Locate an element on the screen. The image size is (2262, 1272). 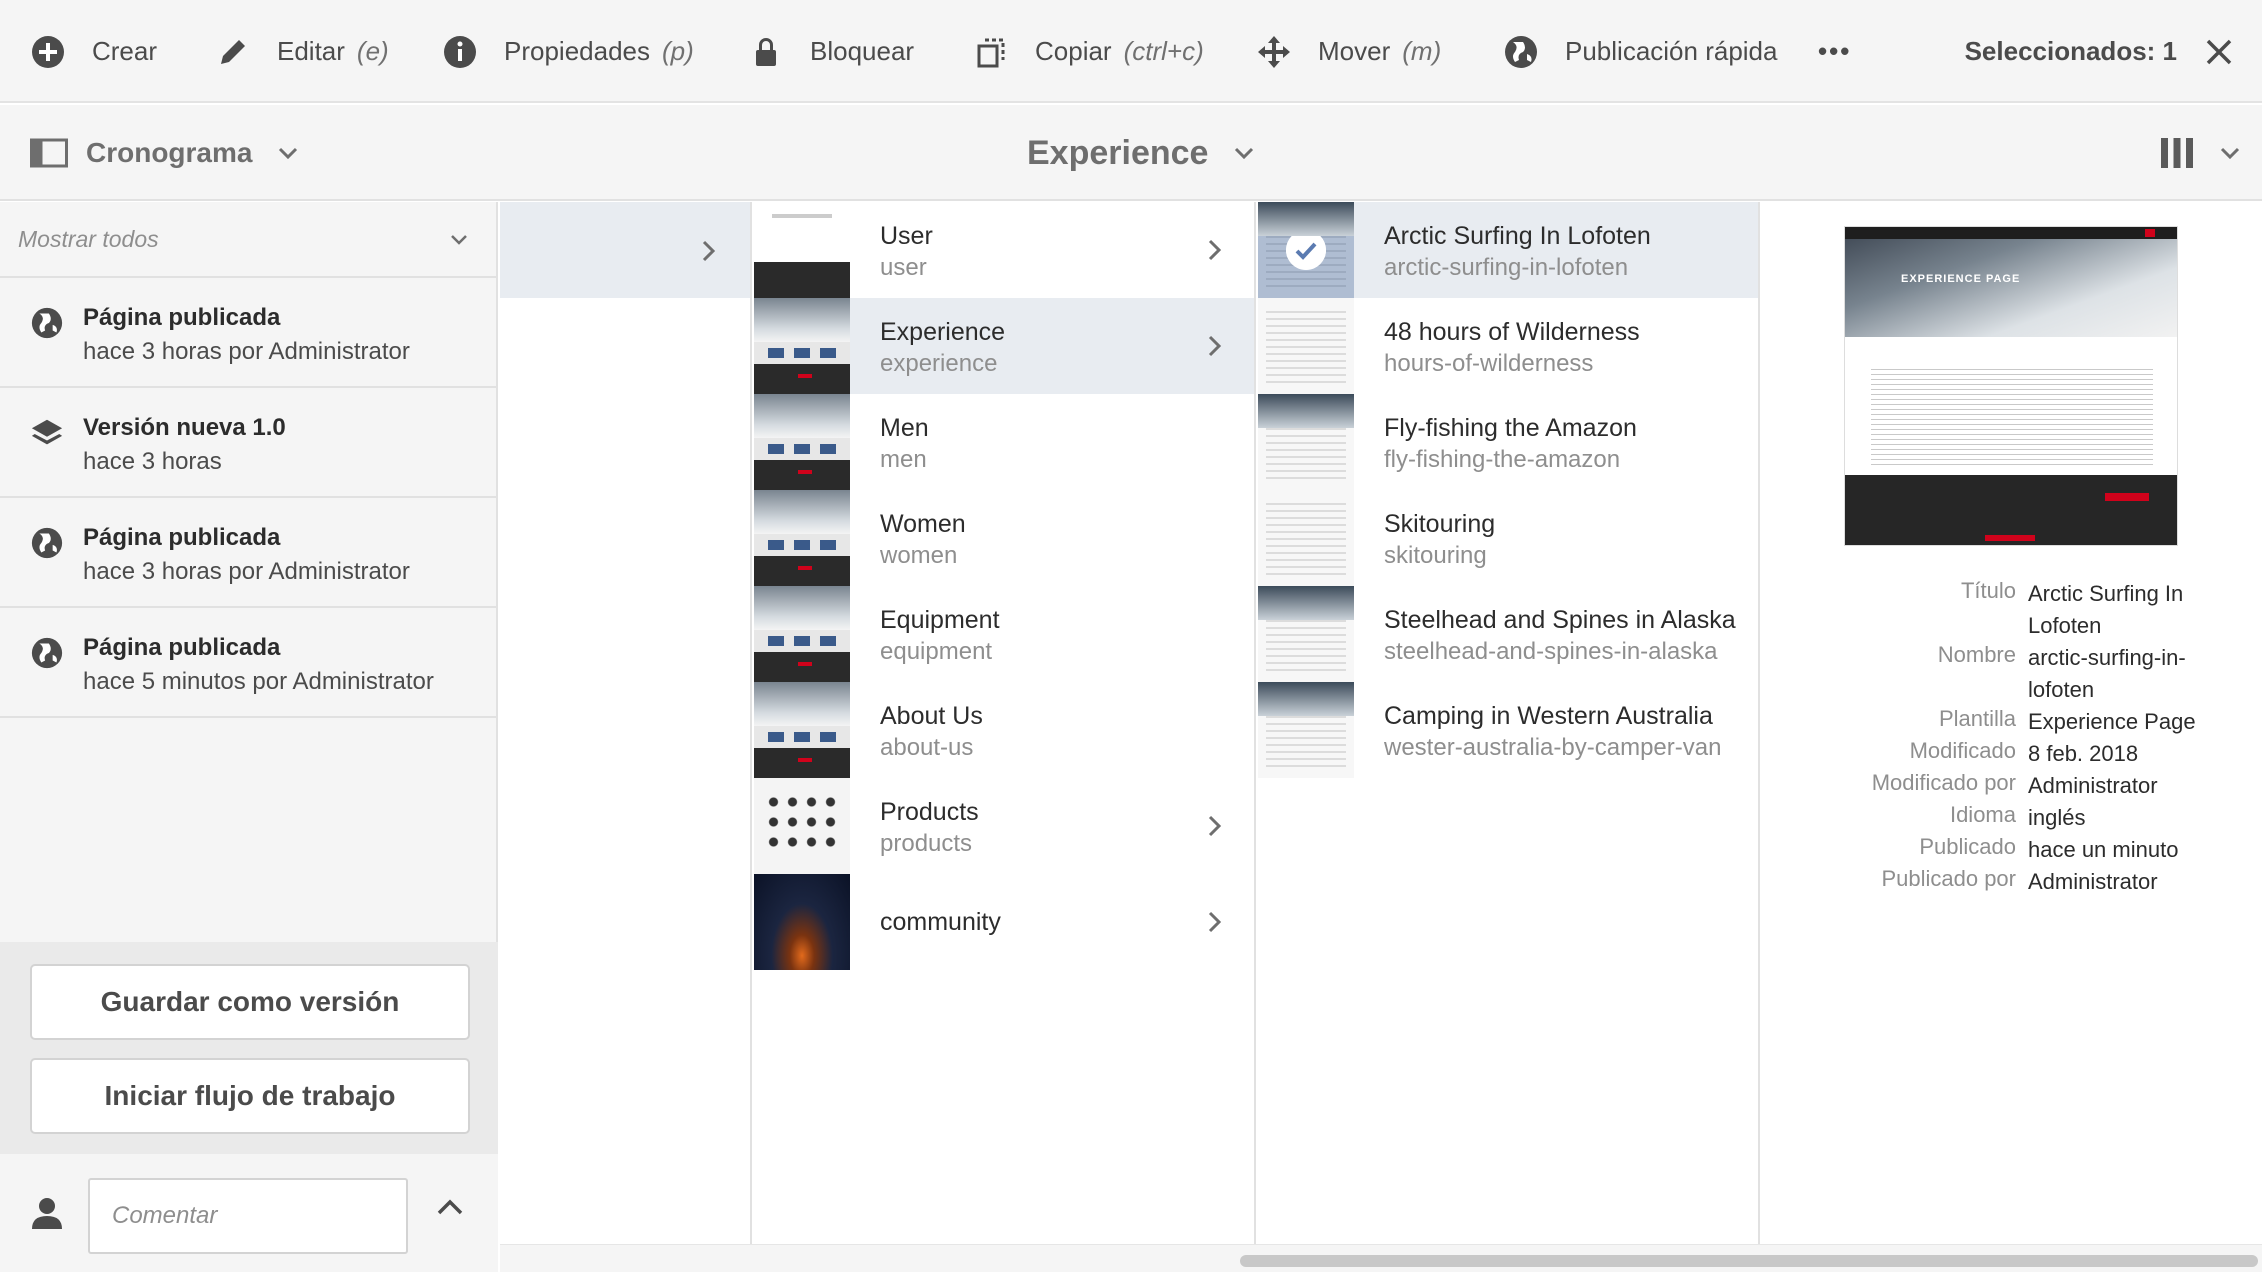
list-item: community is located at coordinates (1004, 922).